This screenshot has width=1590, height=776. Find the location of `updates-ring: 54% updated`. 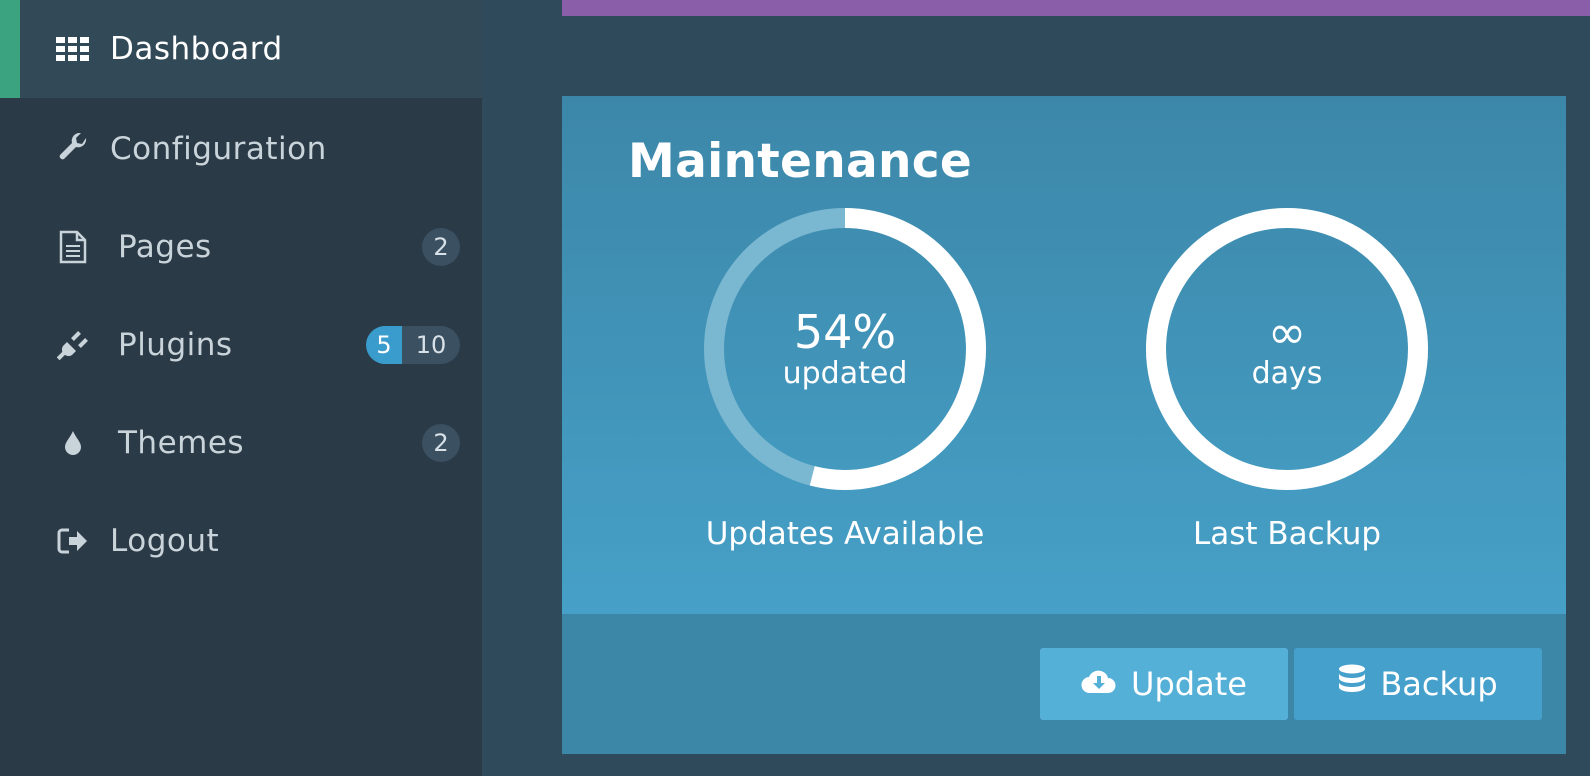

updates-ring: 54% updated is located at coordinates (845, 349).